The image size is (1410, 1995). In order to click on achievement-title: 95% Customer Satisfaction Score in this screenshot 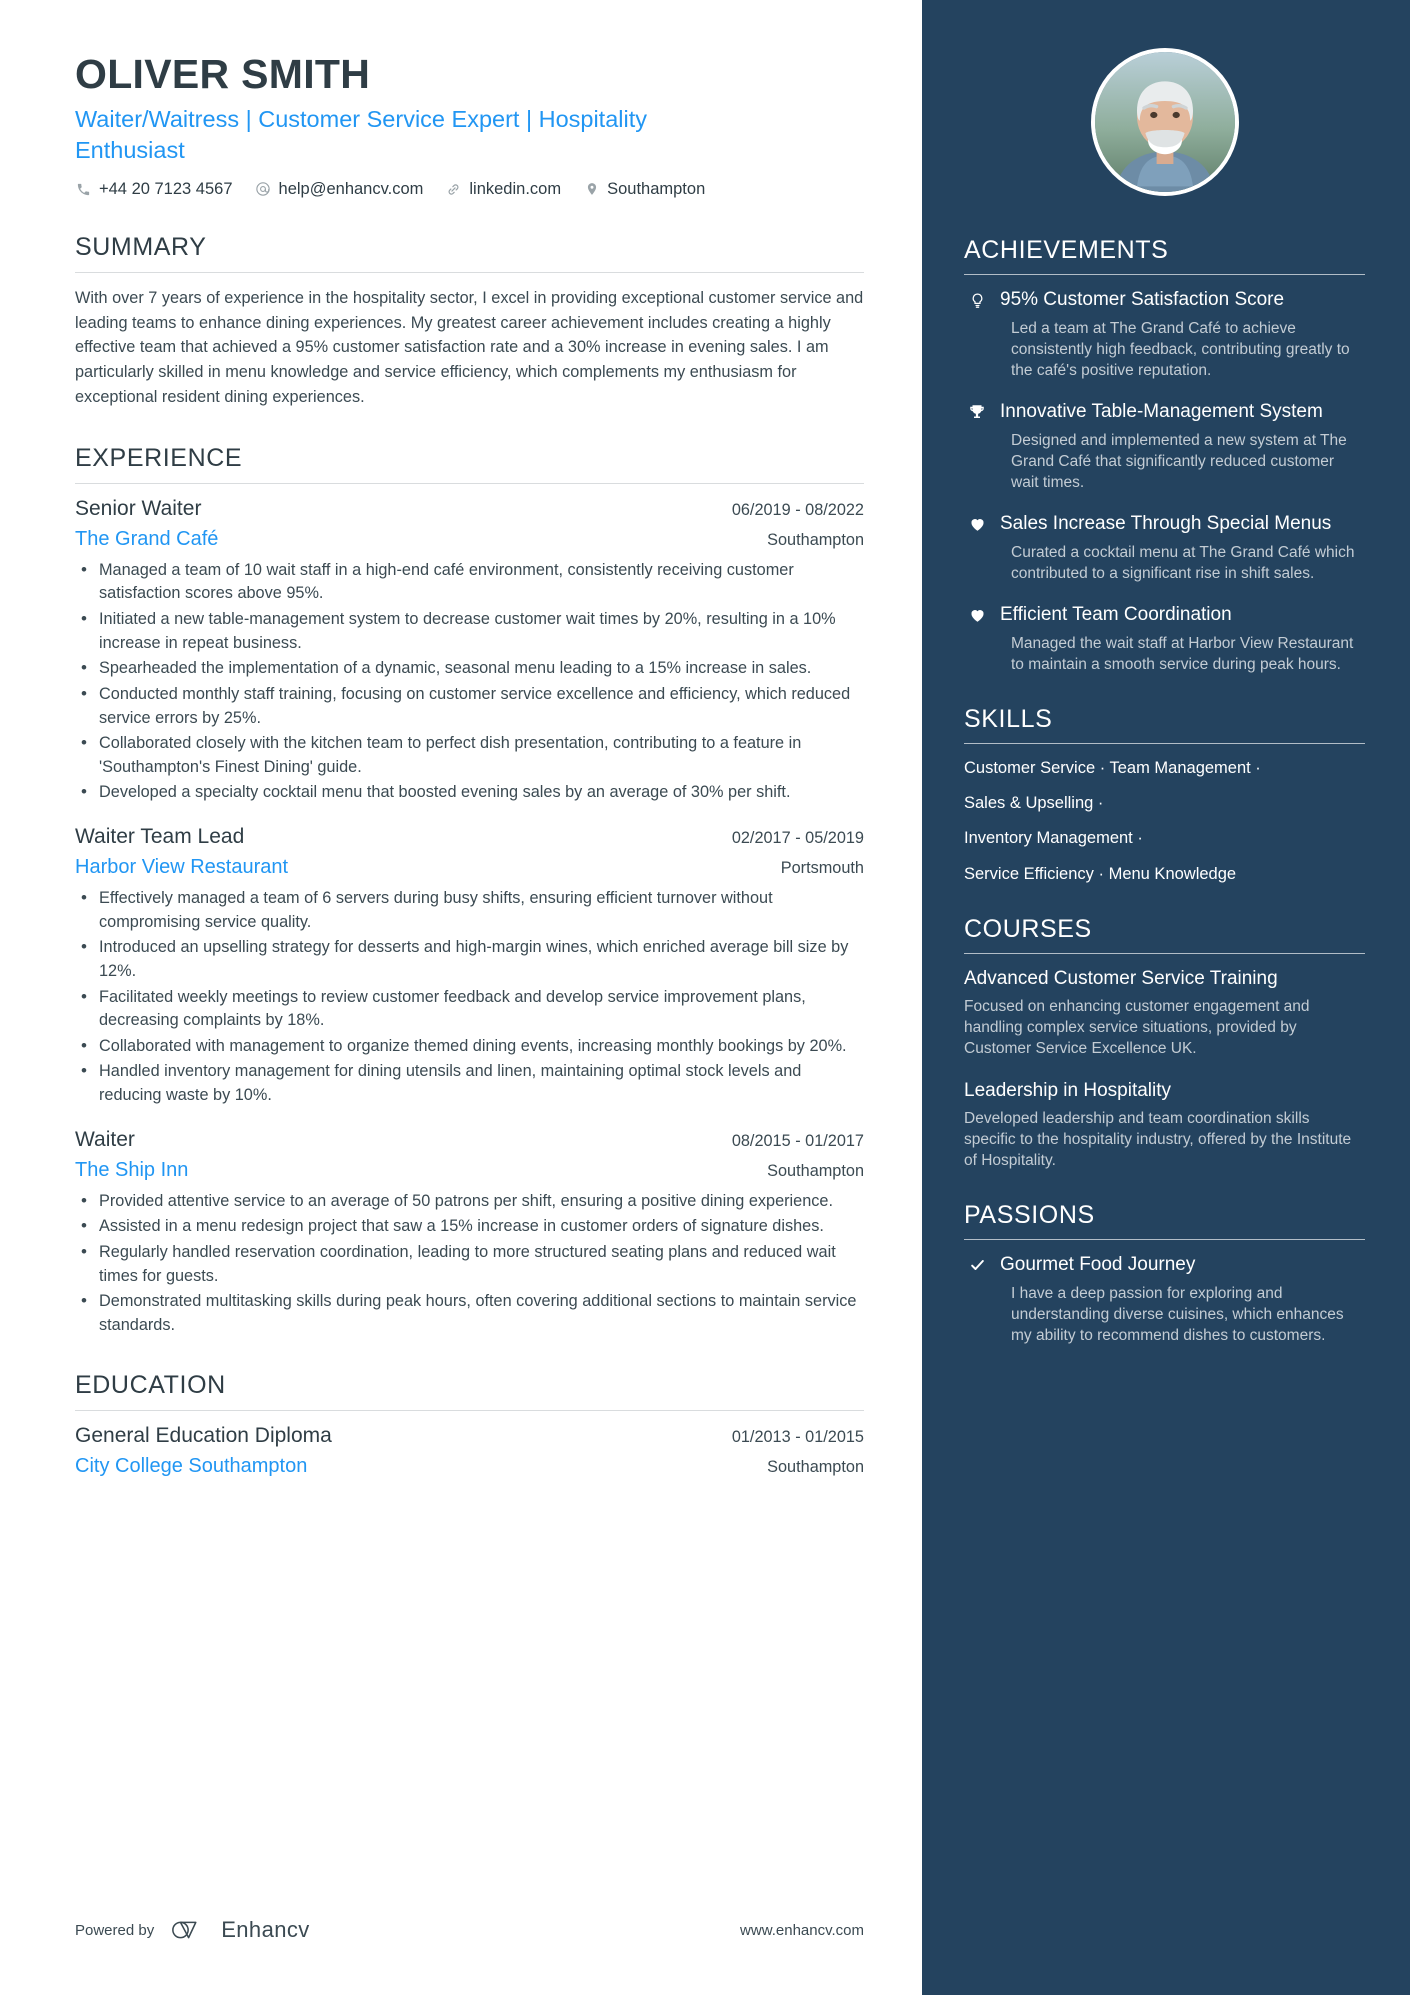, I will do `click(1142, 299)`.